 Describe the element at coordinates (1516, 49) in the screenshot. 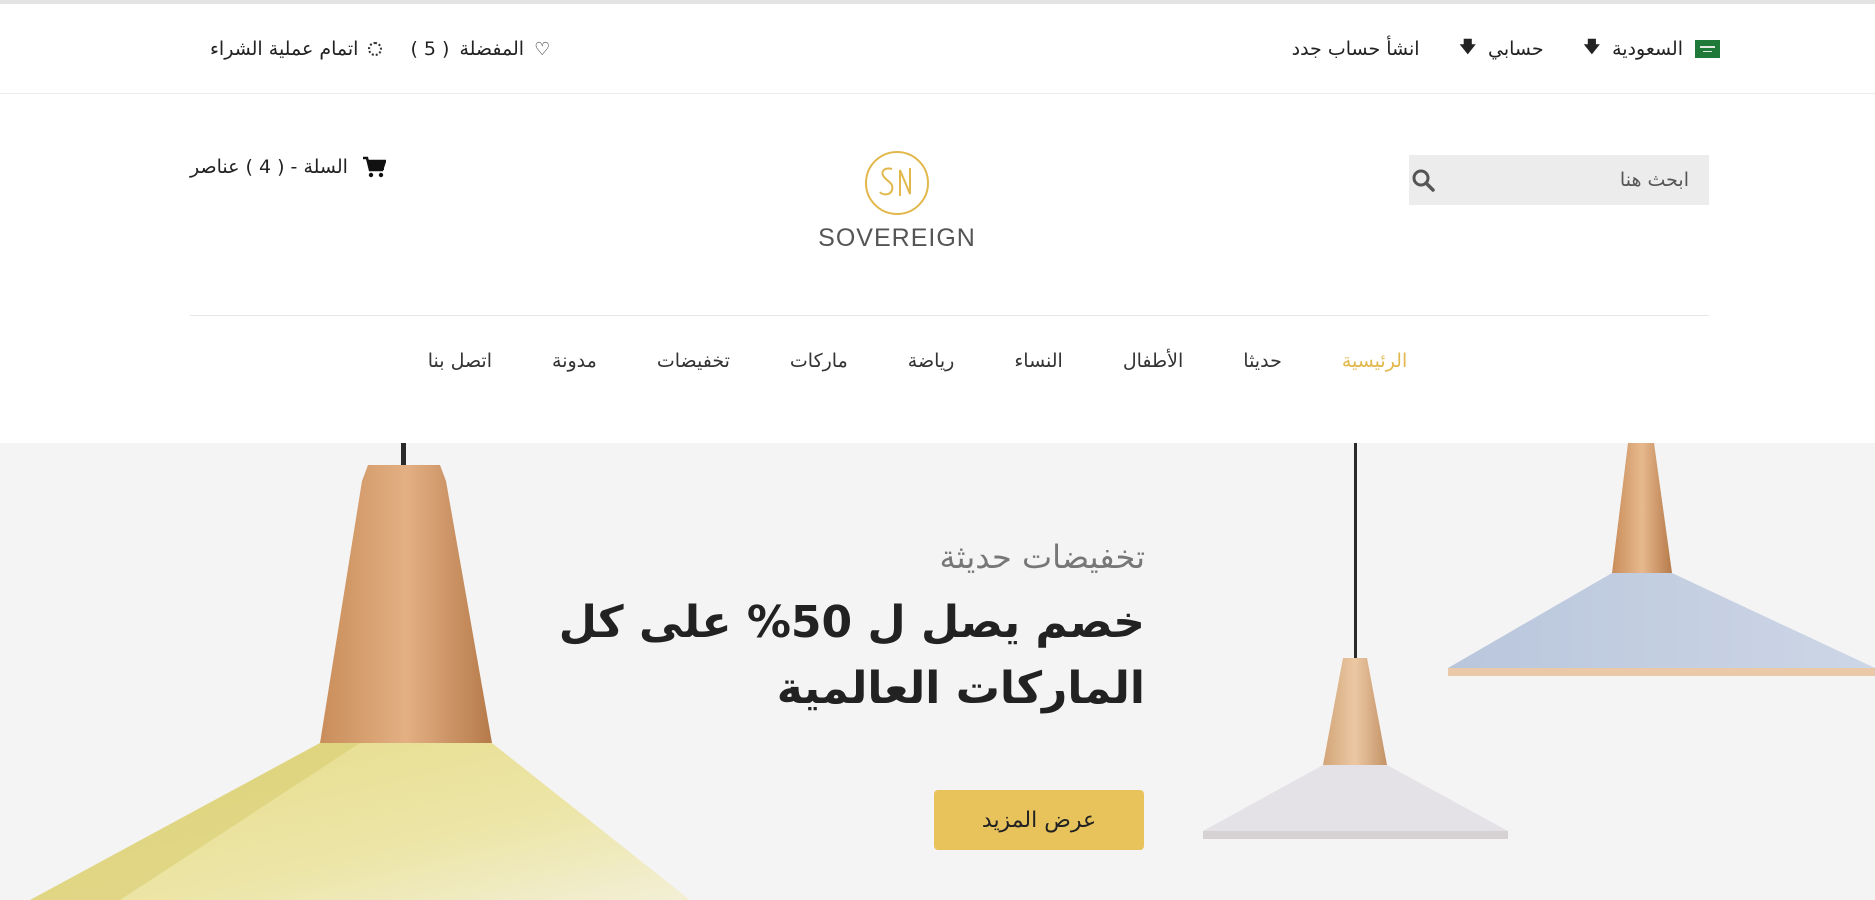

I see `account-label: حسابي` at that location.